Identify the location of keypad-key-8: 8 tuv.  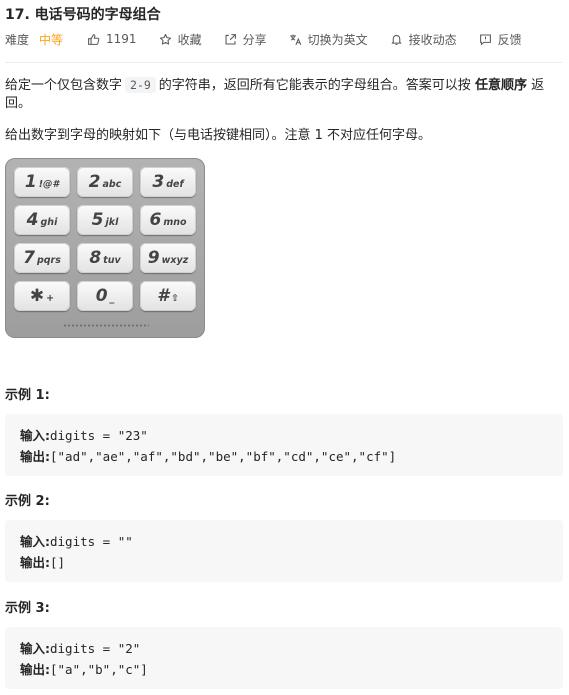
(105, 258).